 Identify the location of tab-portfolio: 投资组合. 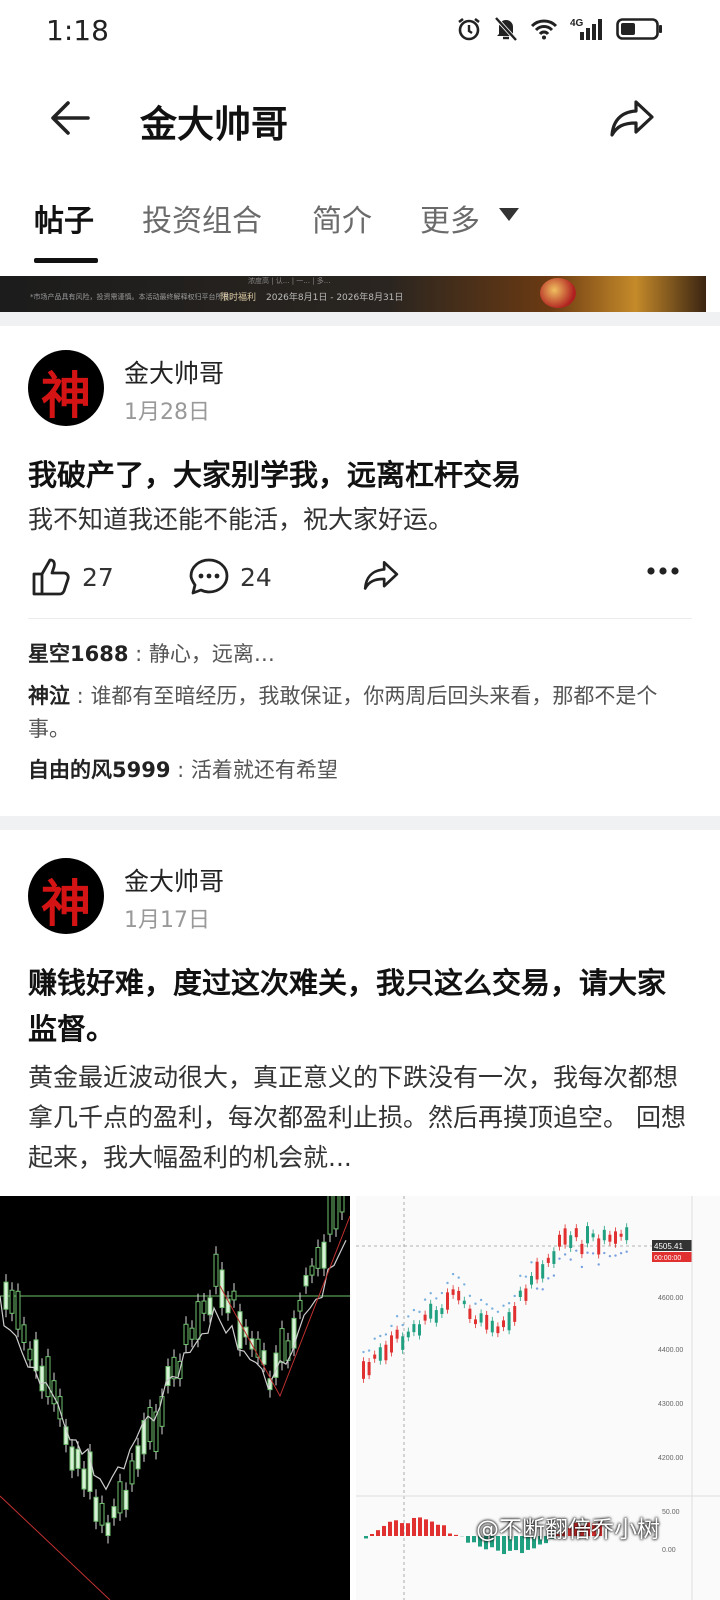
(202, 218).